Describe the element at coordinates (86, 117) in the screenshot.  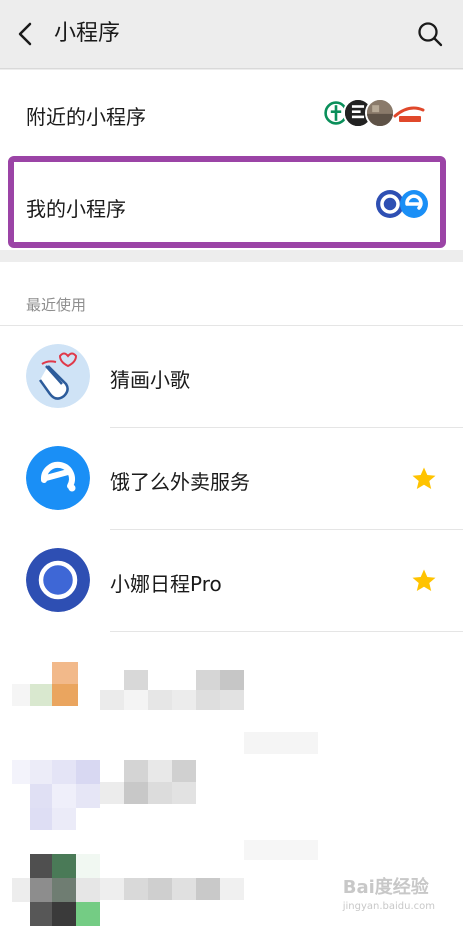
I see `nearby-label: 附近的小程序` at that location.